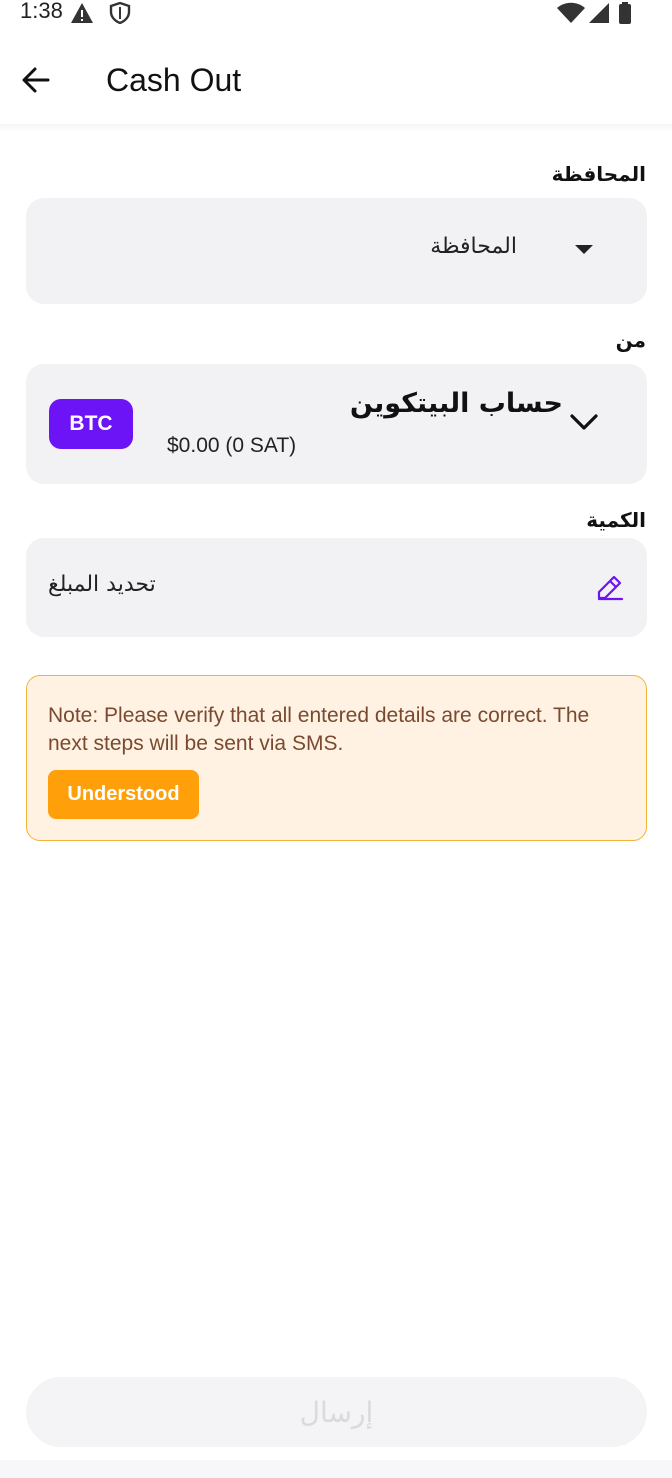 The height and width of the screenshot is (1478, 672). What do you see at coordinates (456, 403) in the screenshot?
I see `account-name: حساب البيتكوين` at bounding box center [456, 403].